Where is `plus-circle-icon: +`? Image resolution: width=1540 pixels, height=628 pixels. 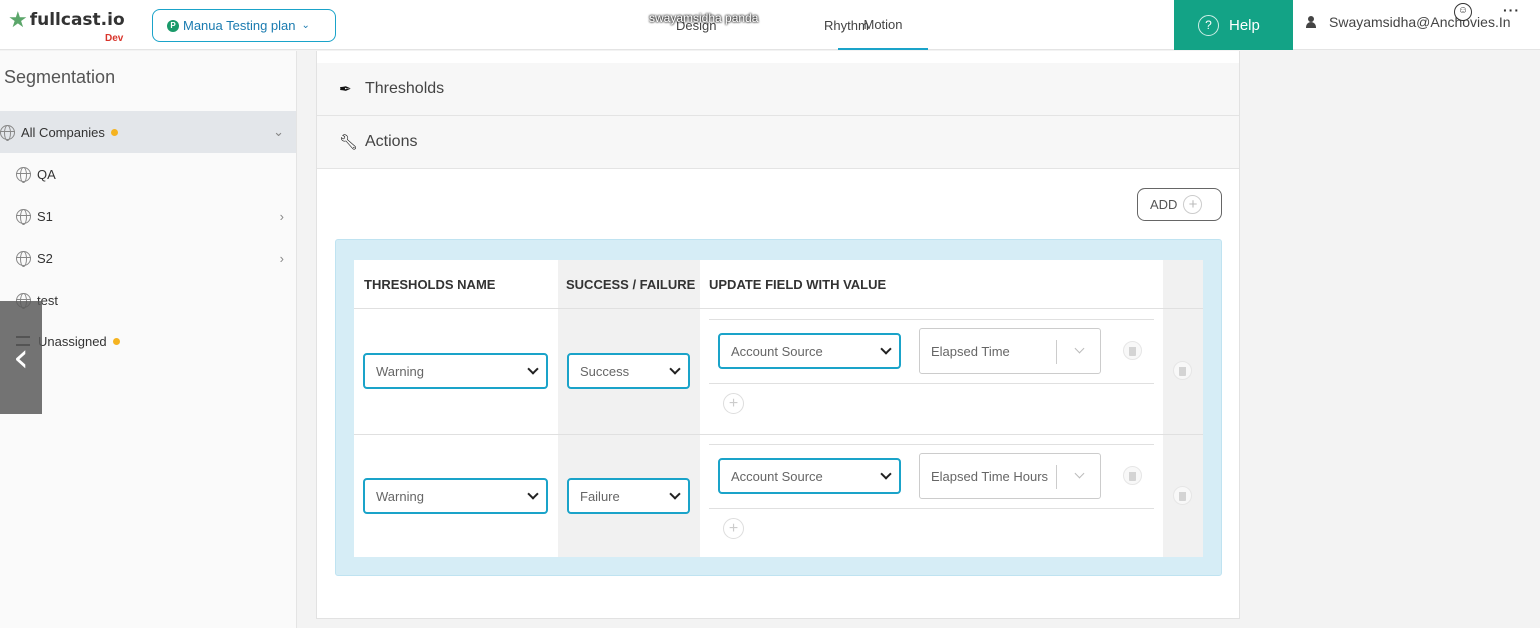 plus-circle-icon: + is located at coordinates (1193, 204).